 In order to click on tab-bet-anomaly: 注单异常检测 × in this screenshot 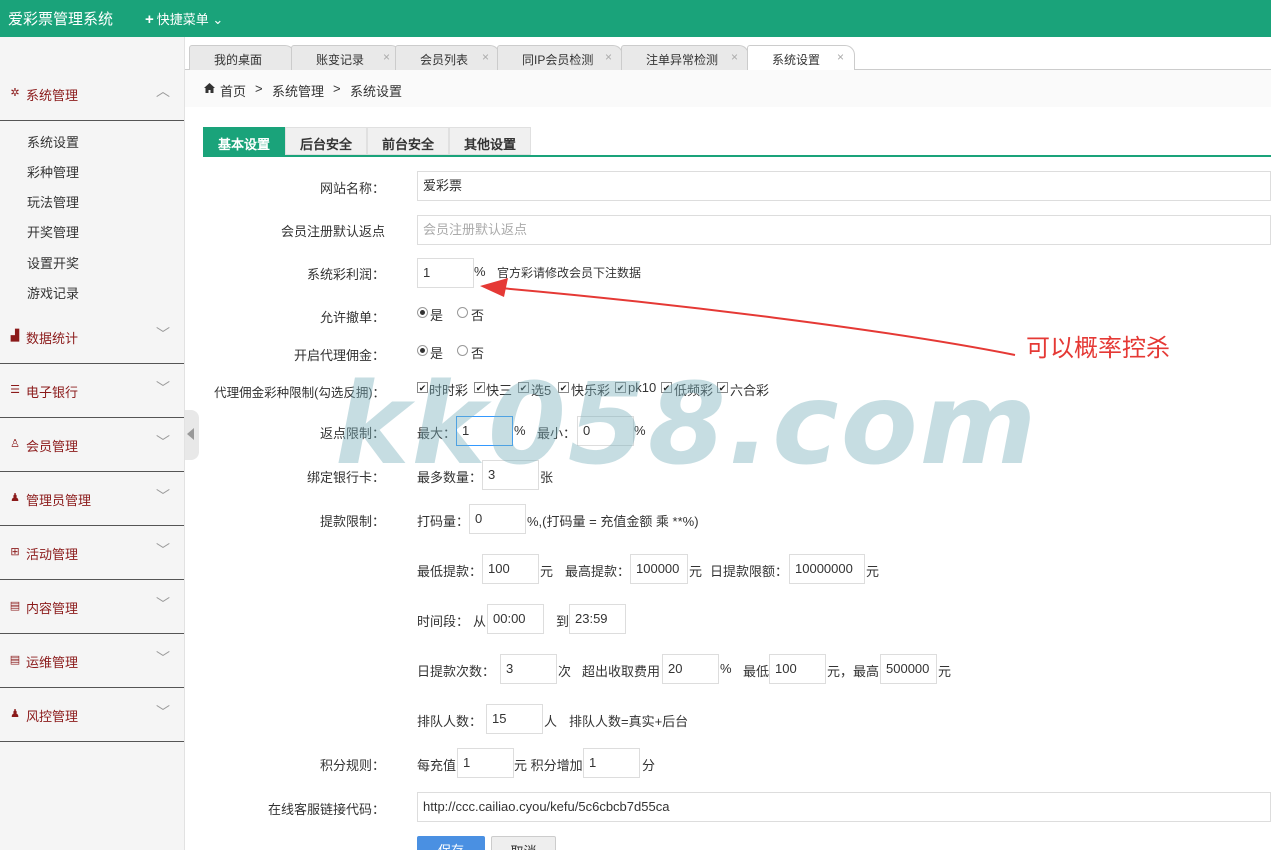, I will do `click(685, 57)`.